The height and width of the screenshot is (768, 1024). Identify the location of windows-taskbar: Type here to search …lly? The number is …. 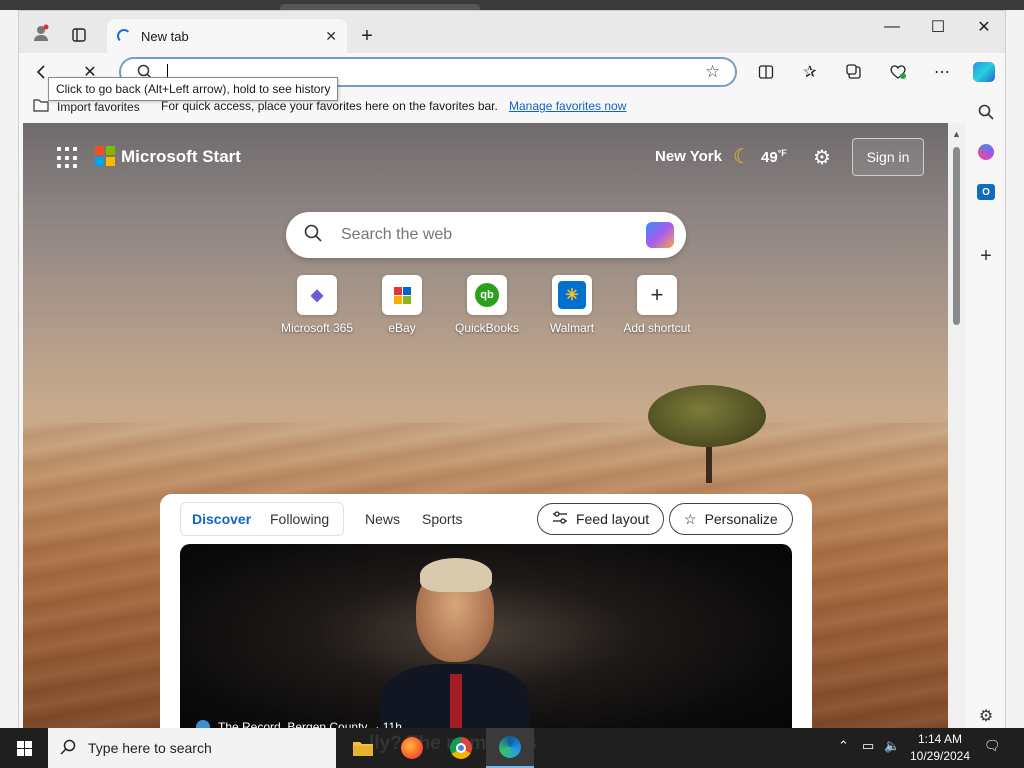
(512, 748).